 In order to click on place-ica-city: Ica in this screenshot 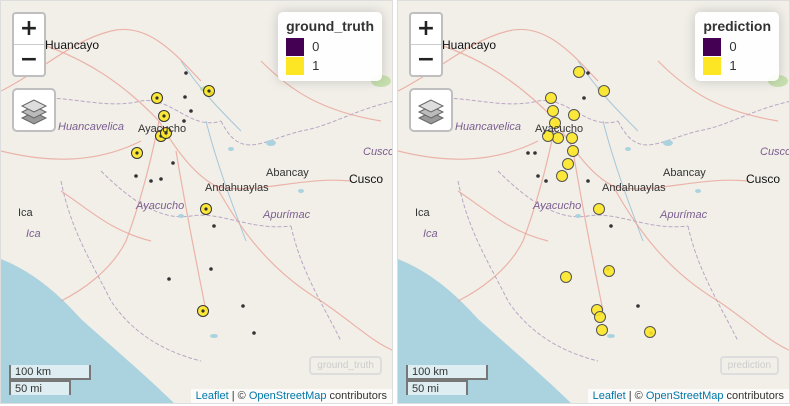, I will do `click(25, 213)`.